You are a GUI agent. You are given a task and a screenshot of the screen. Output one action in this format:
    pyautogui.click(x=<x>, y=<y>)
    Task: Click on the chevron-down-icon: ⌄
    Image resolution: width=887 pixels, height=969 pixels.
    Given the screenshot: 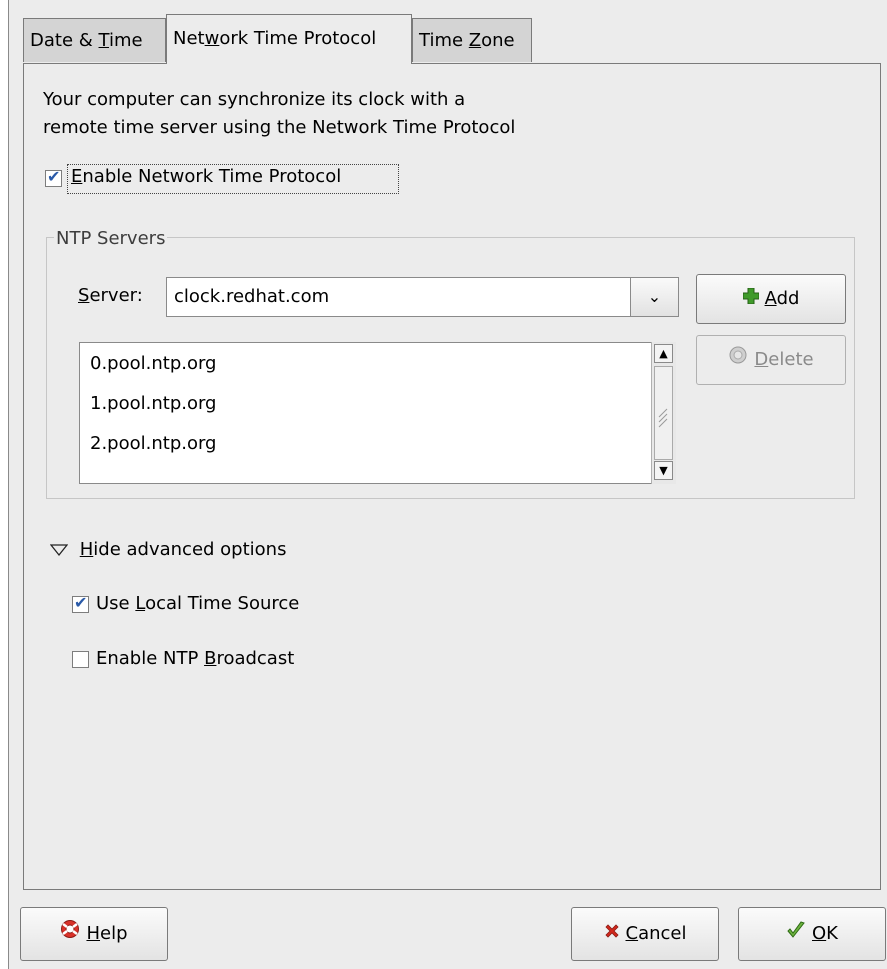 What is the action you would take?
    pyautogui.click(x=654, y=296)
    